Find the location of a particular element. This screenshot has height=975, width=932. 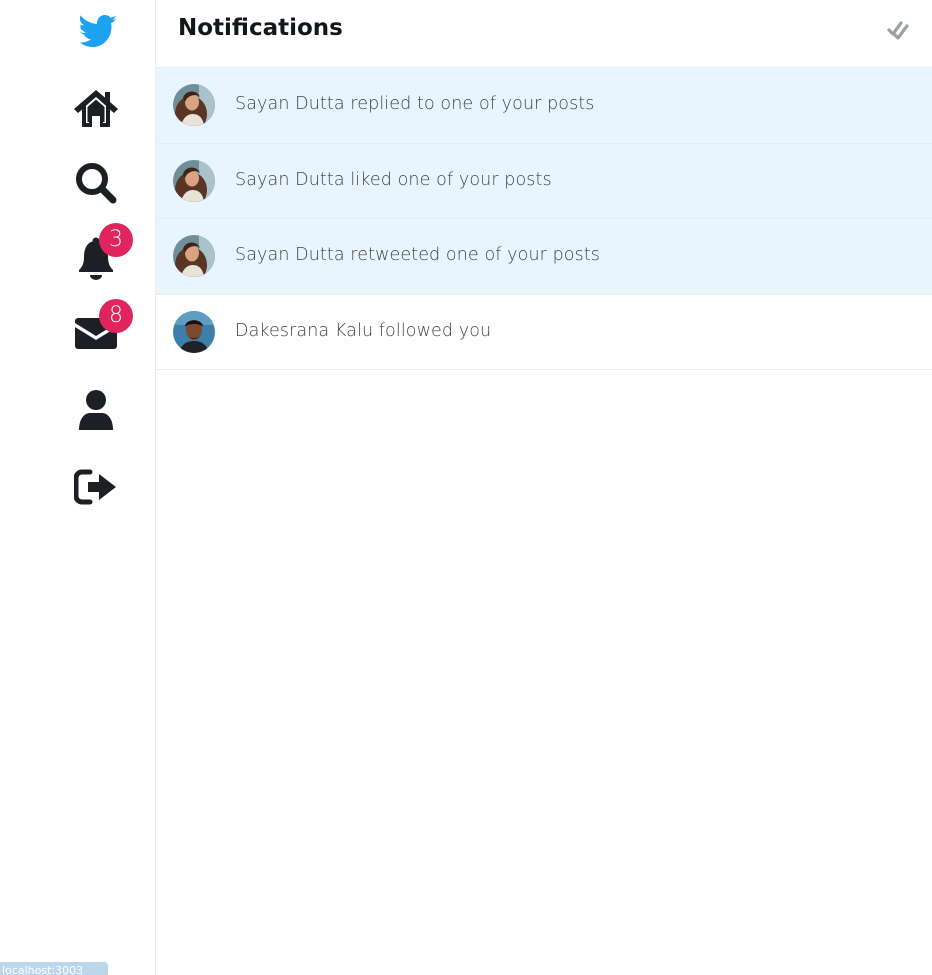

sidebar-item-home is located at coordinates (96, 108).